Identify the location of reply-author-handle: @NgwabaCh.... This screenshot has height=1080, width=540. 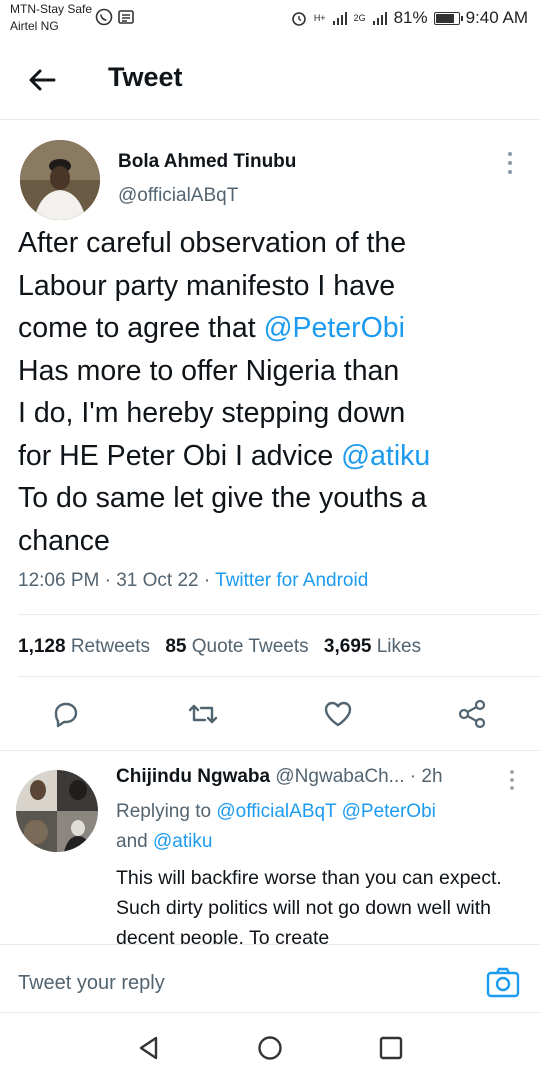
(339, 776).